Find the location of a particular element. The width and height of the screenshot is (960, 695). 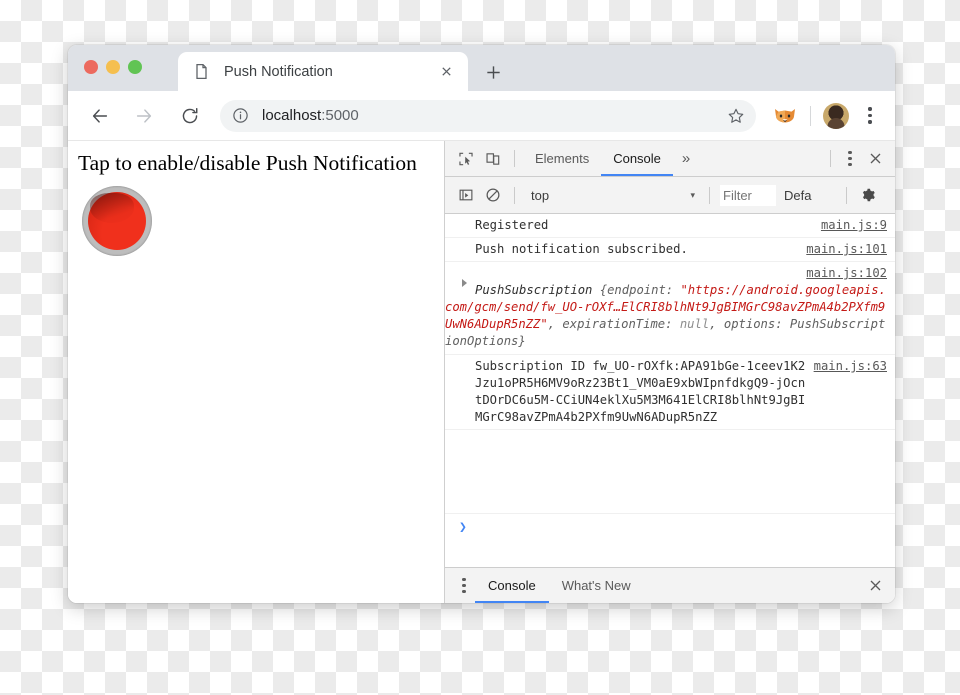

minimize-window-button is located at coordinates (113, 67).